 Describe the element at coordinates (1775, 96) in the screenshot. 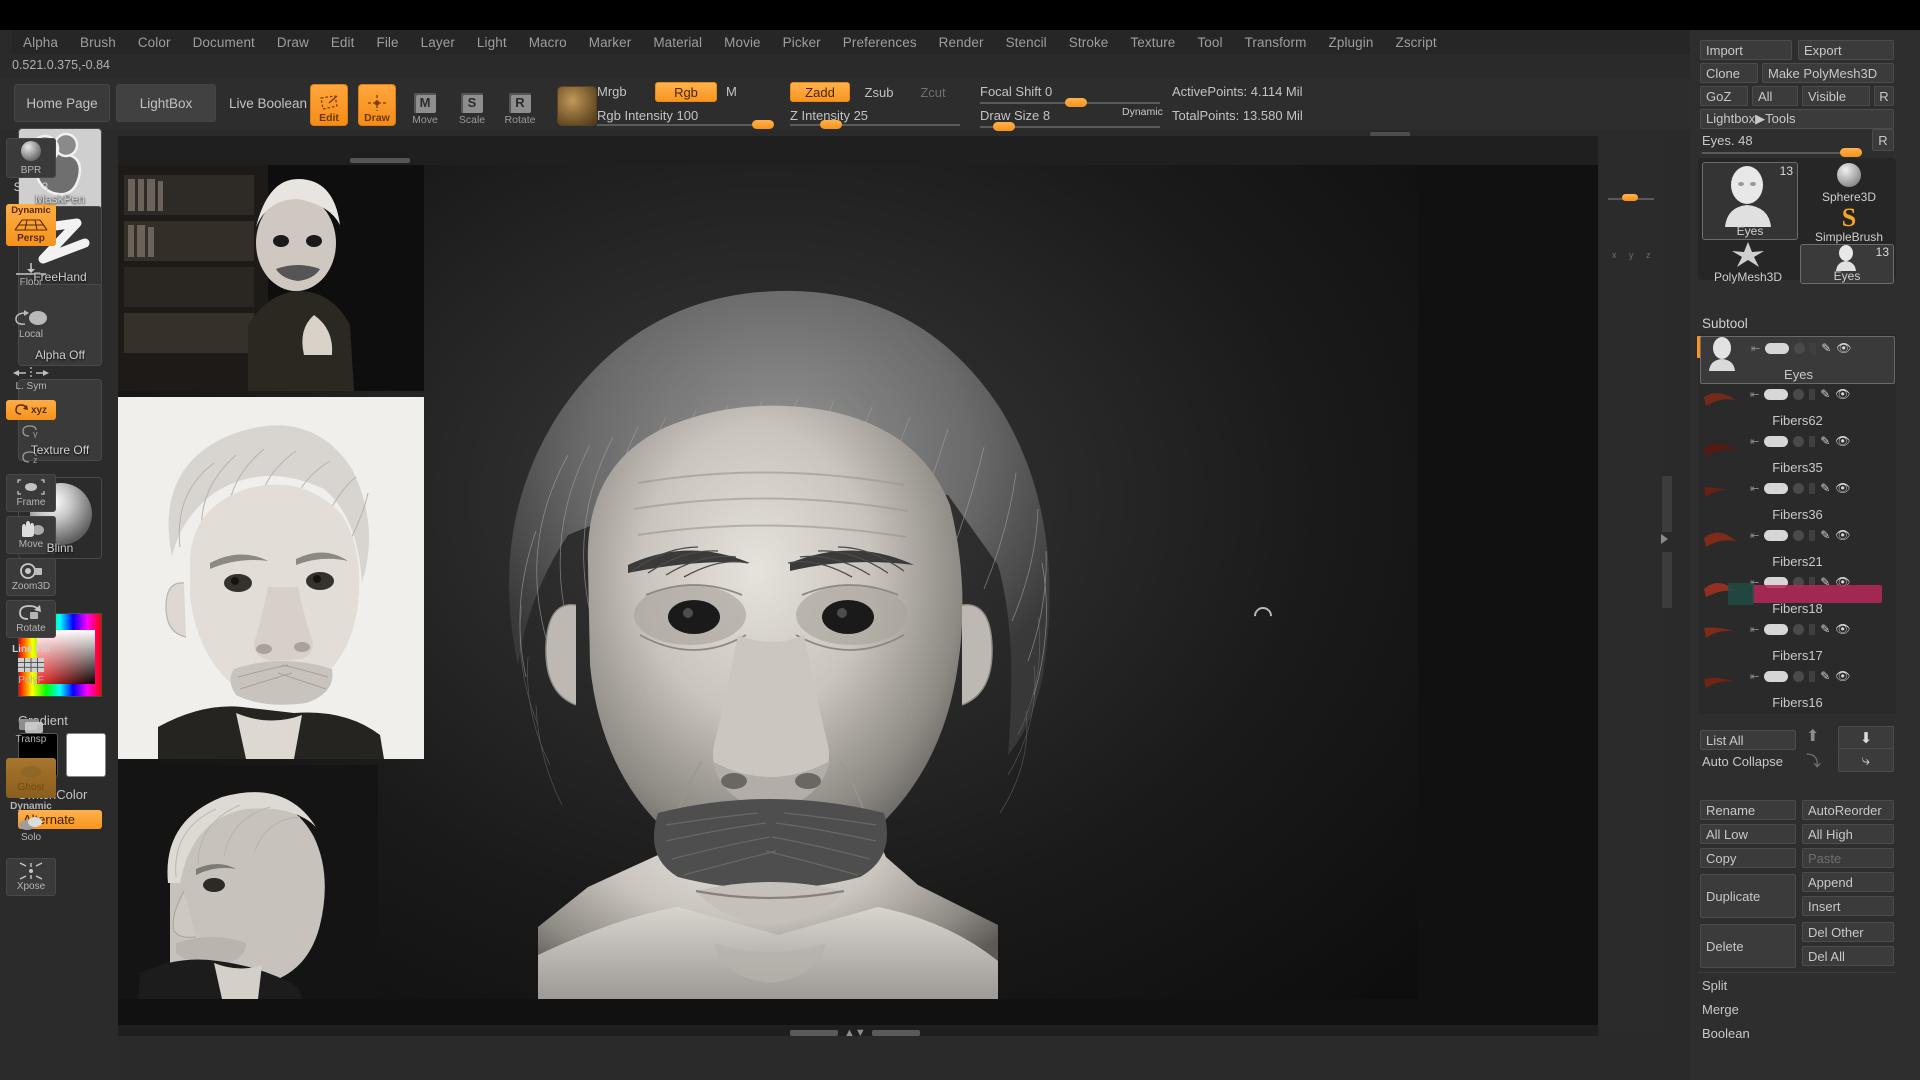

I see `goz-all-button: All` at that location.